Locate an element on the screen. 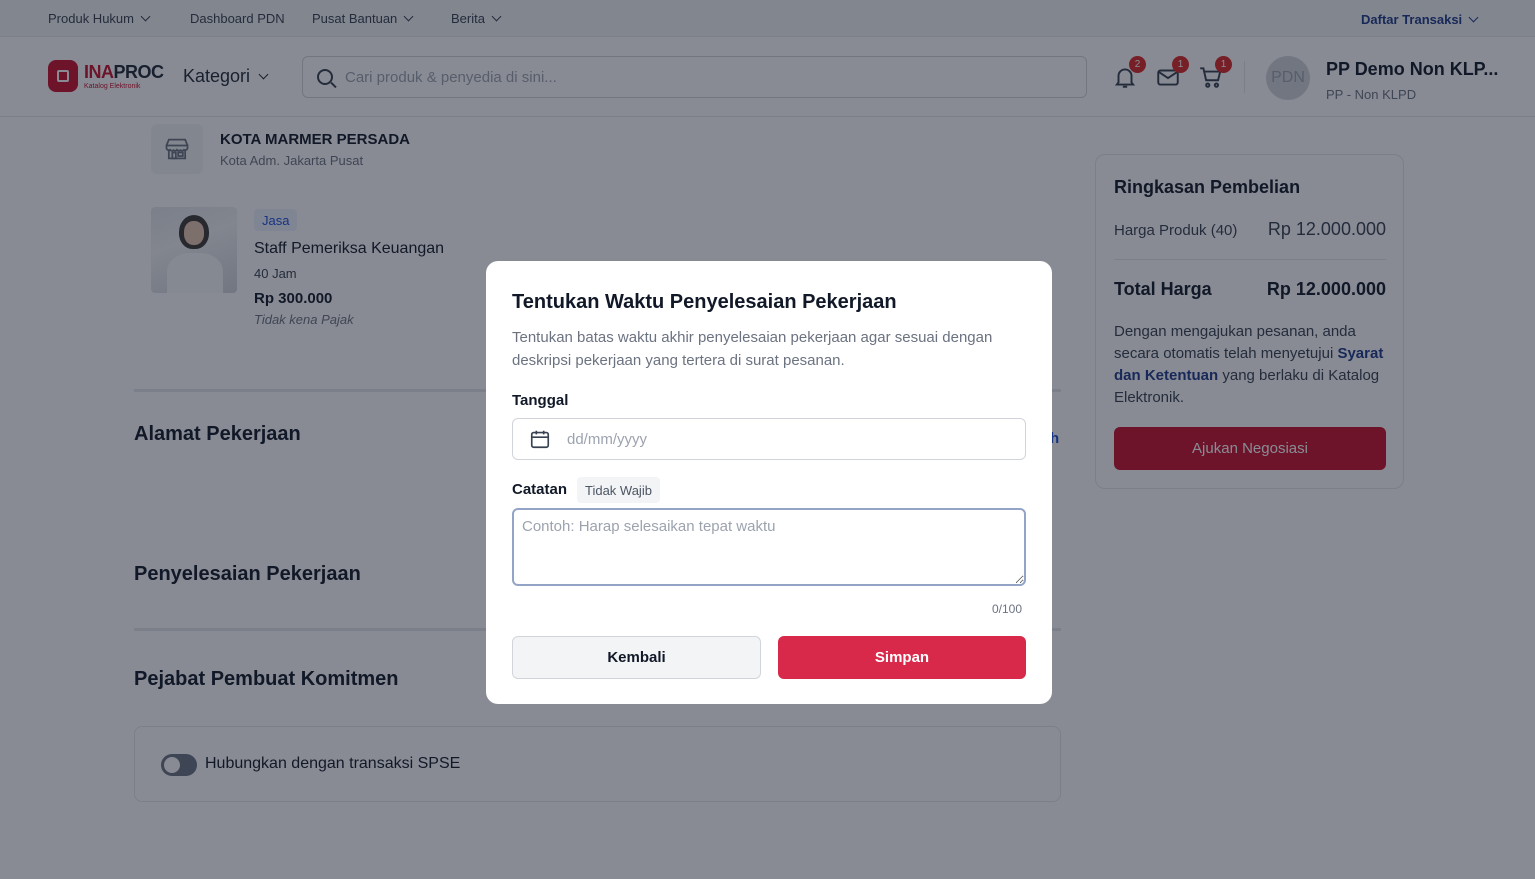 Image resolution: width=1535 pixels, height=879 pixels. date-label: Tanggal is located at coordinates (540, 400).